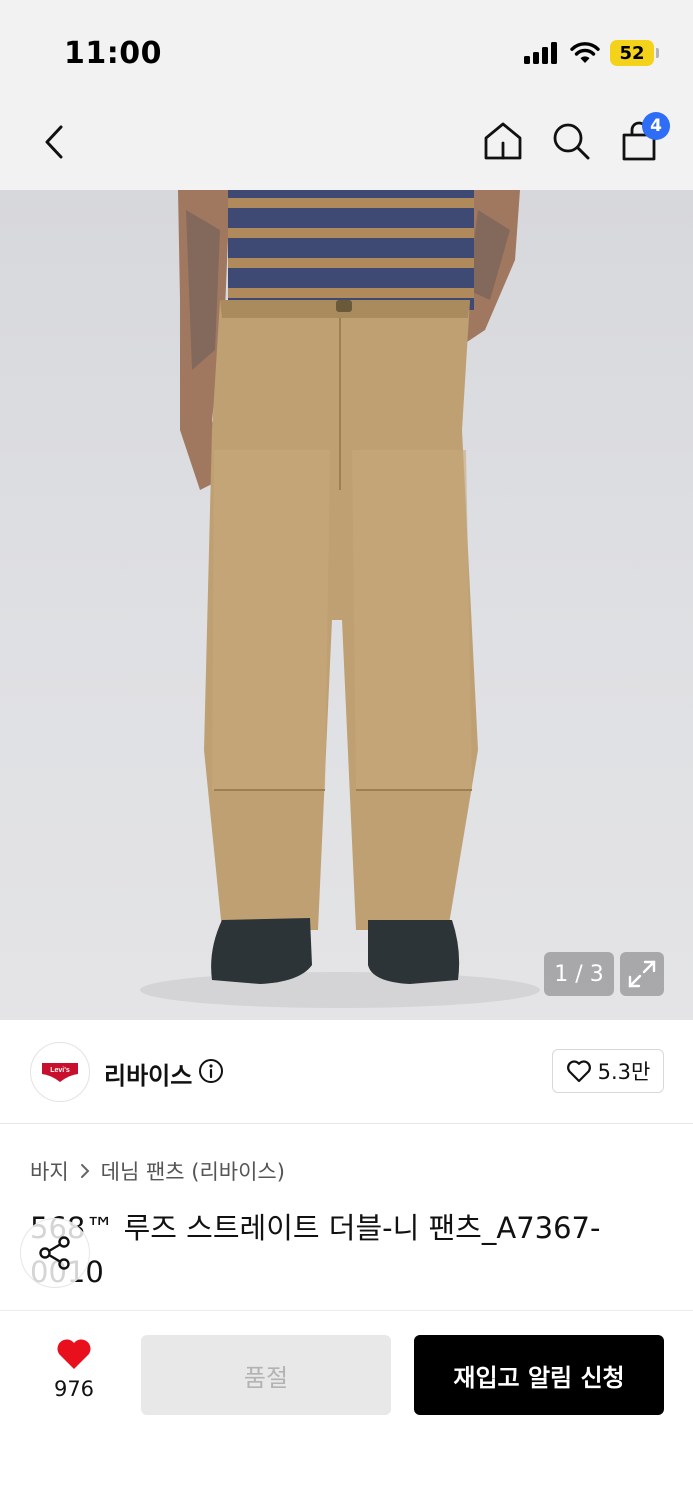  What do you see at coordinates (585, 52) in the screenshot?
I see `wifi-icon` at bounding box center [585, 52].